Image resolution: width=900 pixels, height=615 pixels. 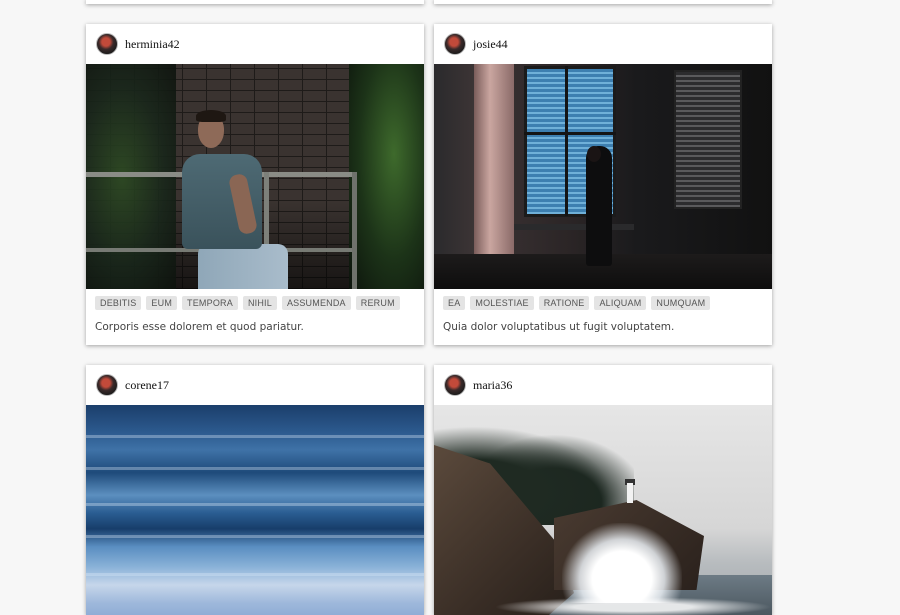 I want to click on tag: DEBITIS, so click(x=118, y=303).